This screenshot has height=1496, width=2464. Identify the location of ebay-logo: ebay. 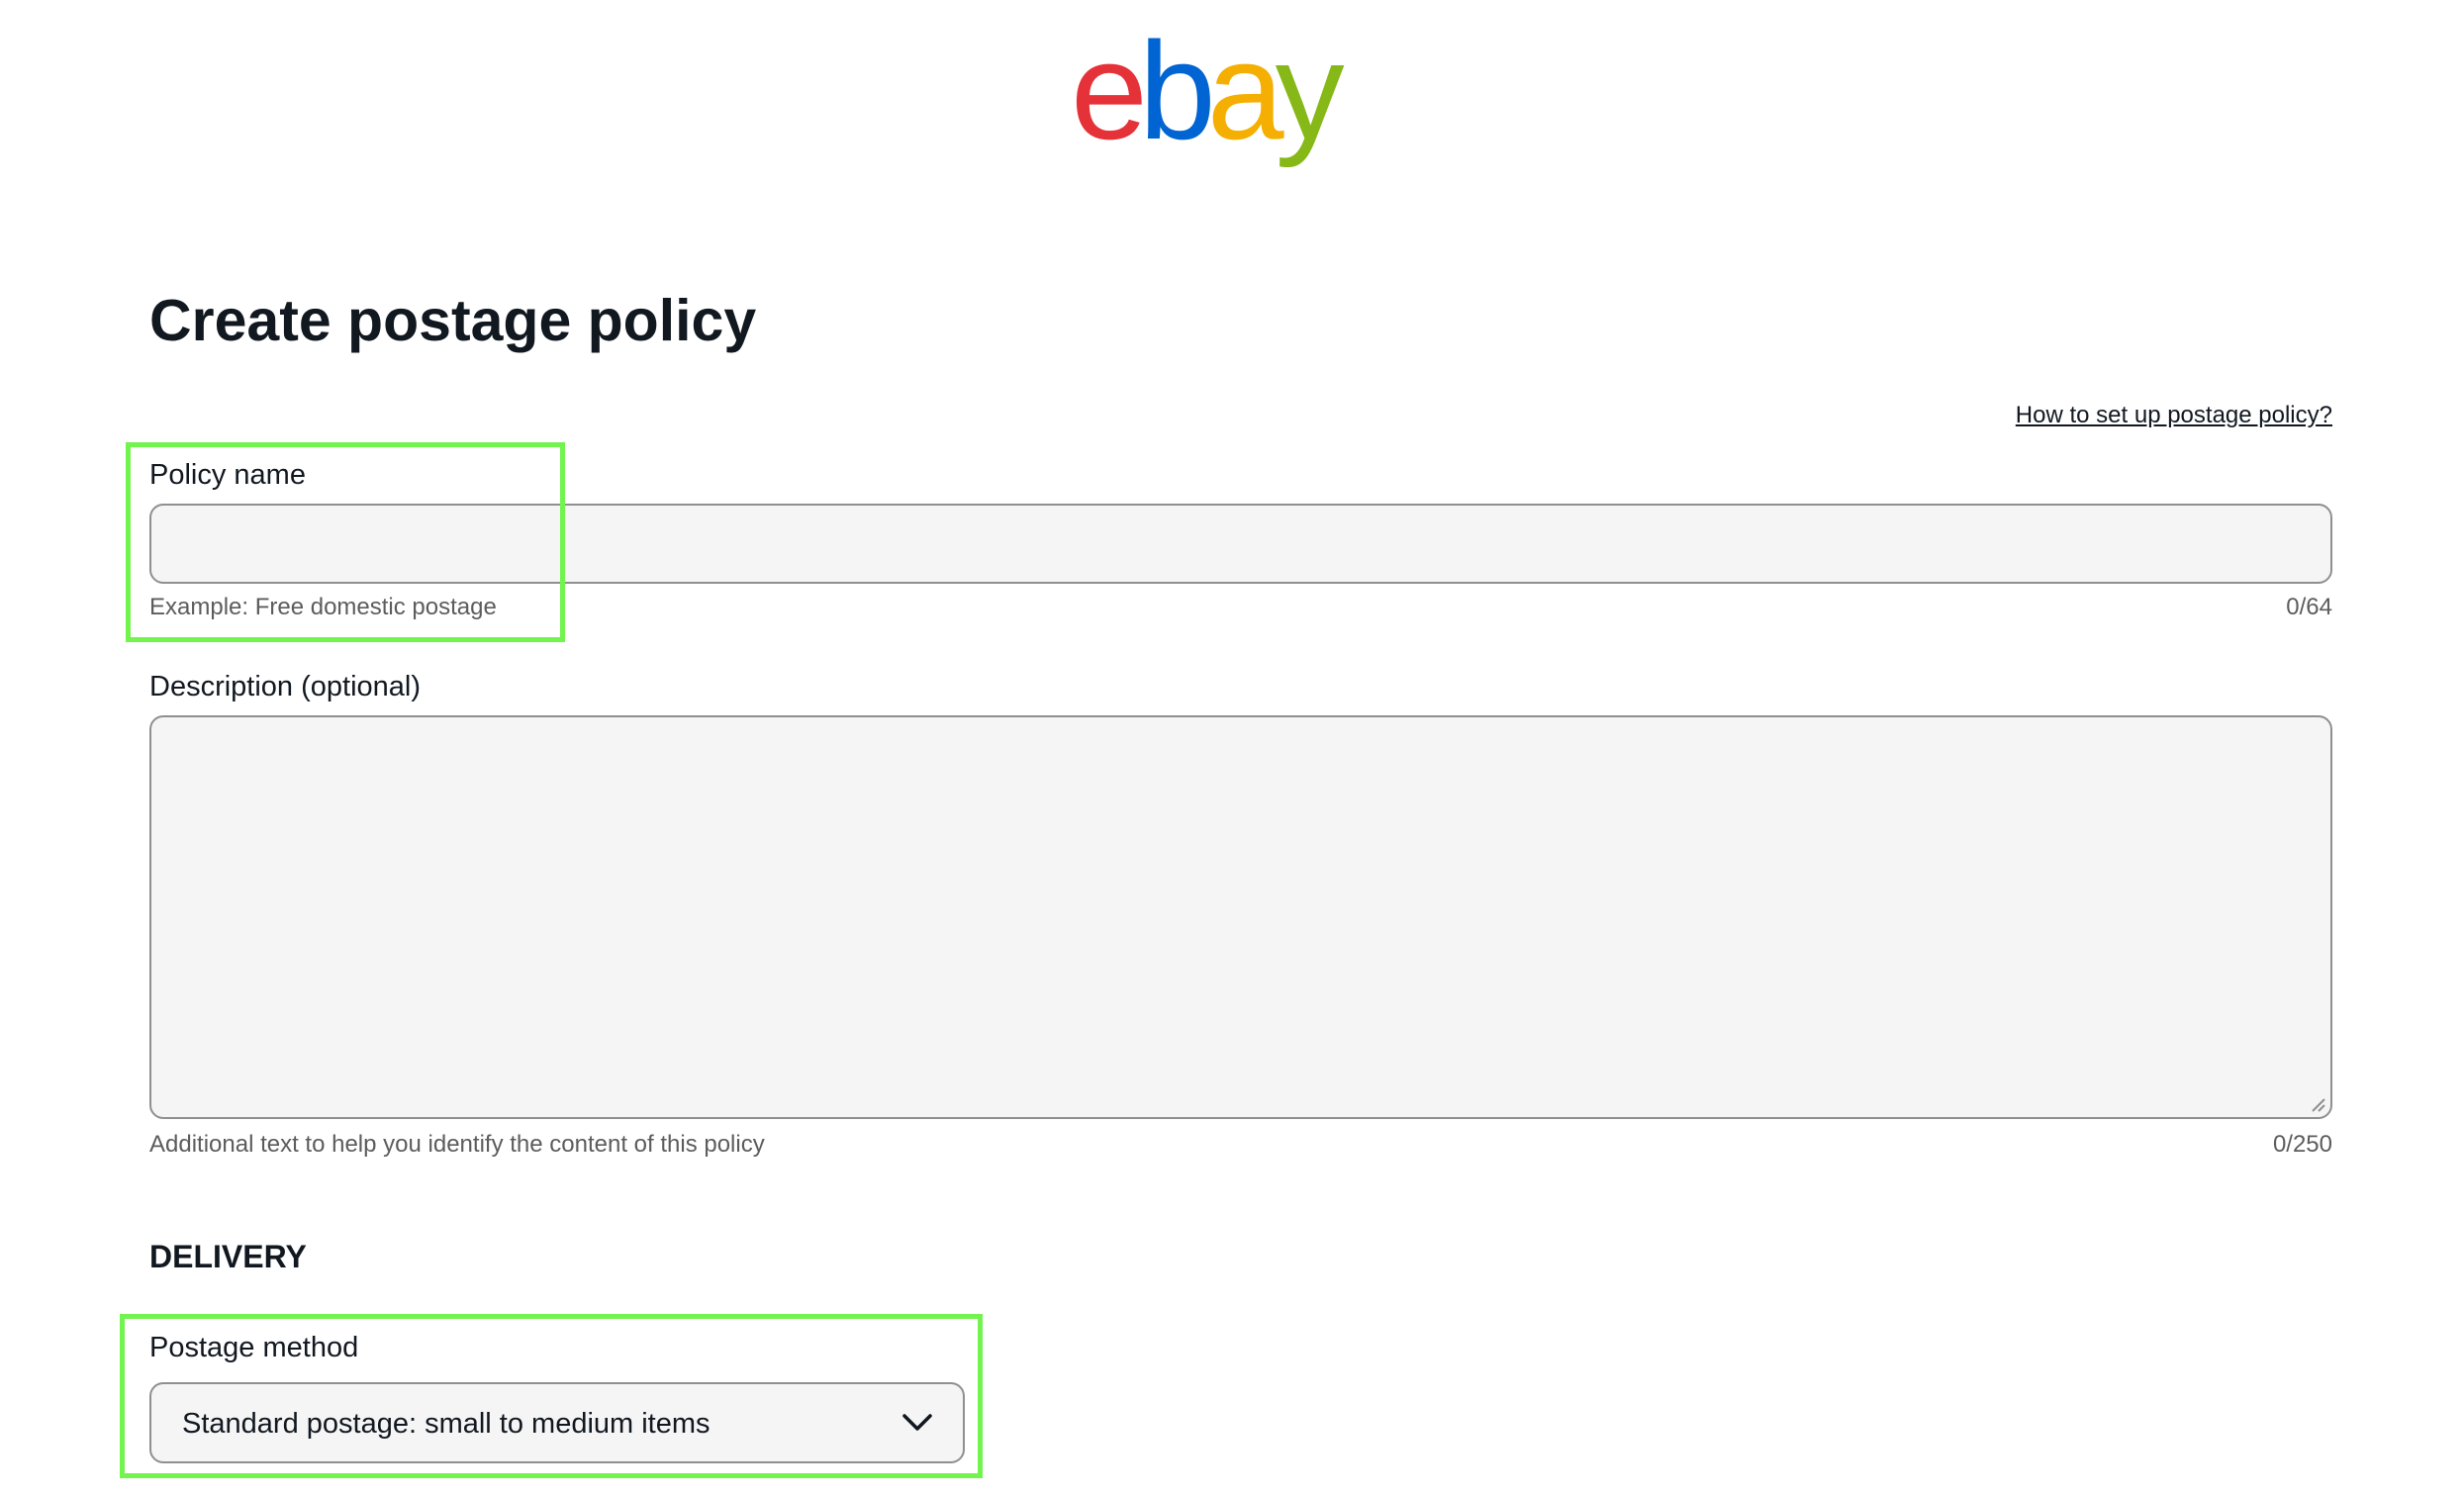
(1208, 90).